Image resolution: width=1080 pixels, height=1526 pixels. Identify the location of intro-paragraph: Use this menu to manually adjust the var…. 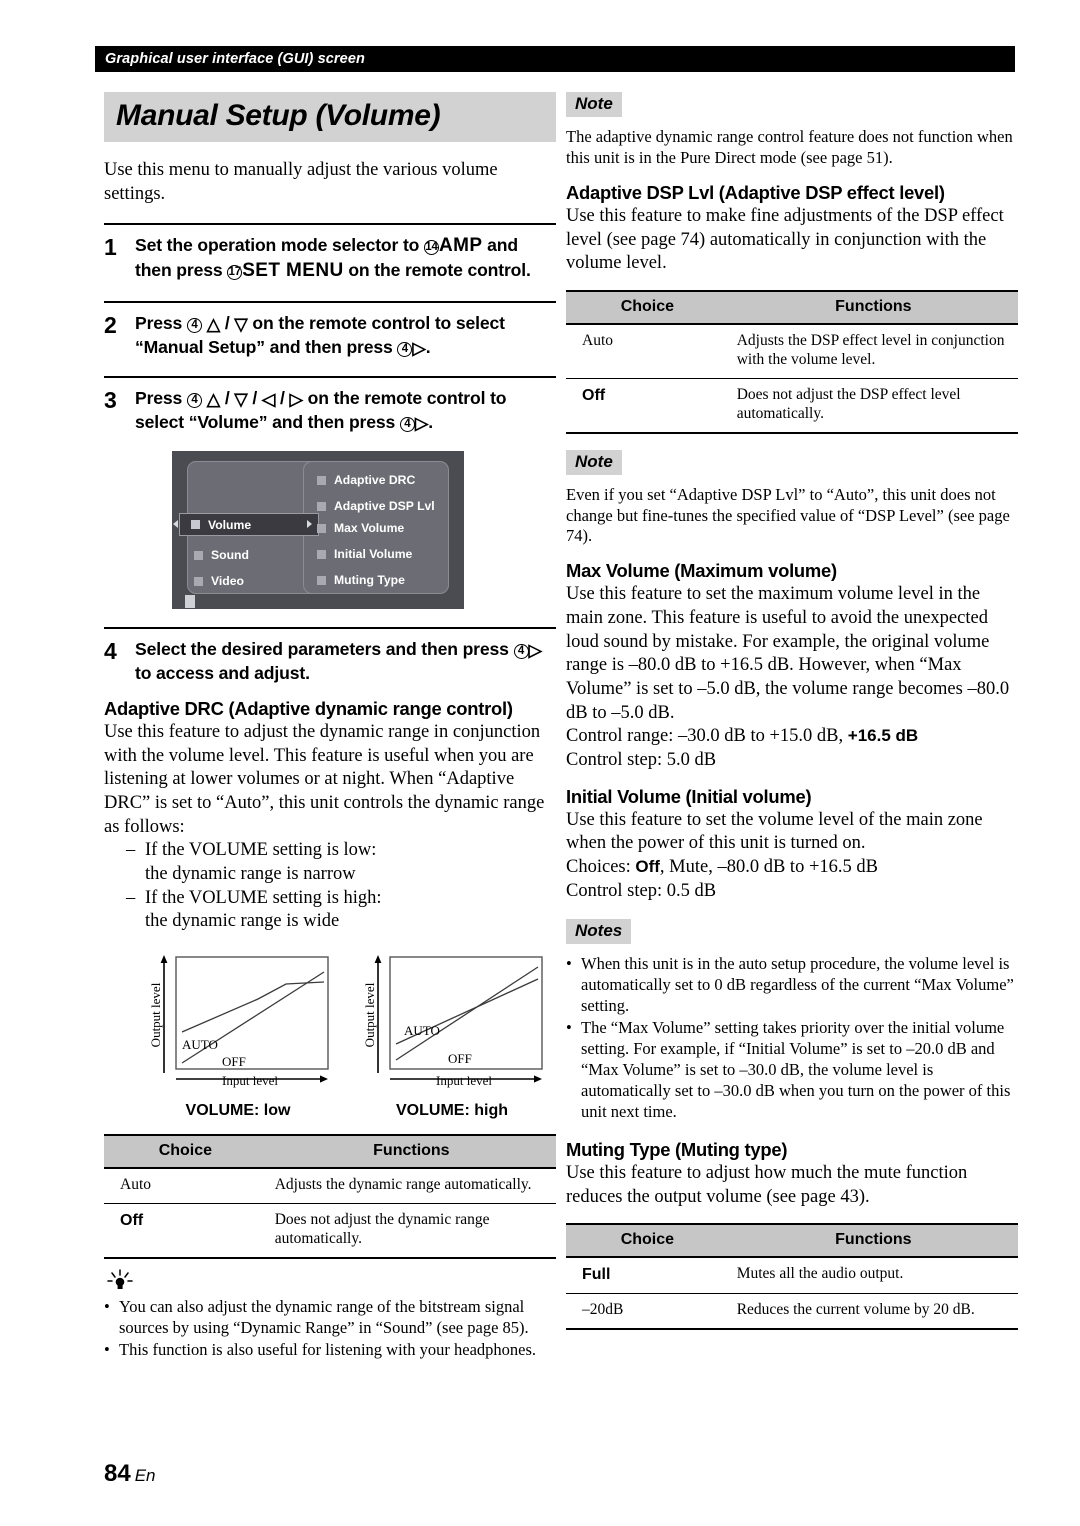
(301, 182).